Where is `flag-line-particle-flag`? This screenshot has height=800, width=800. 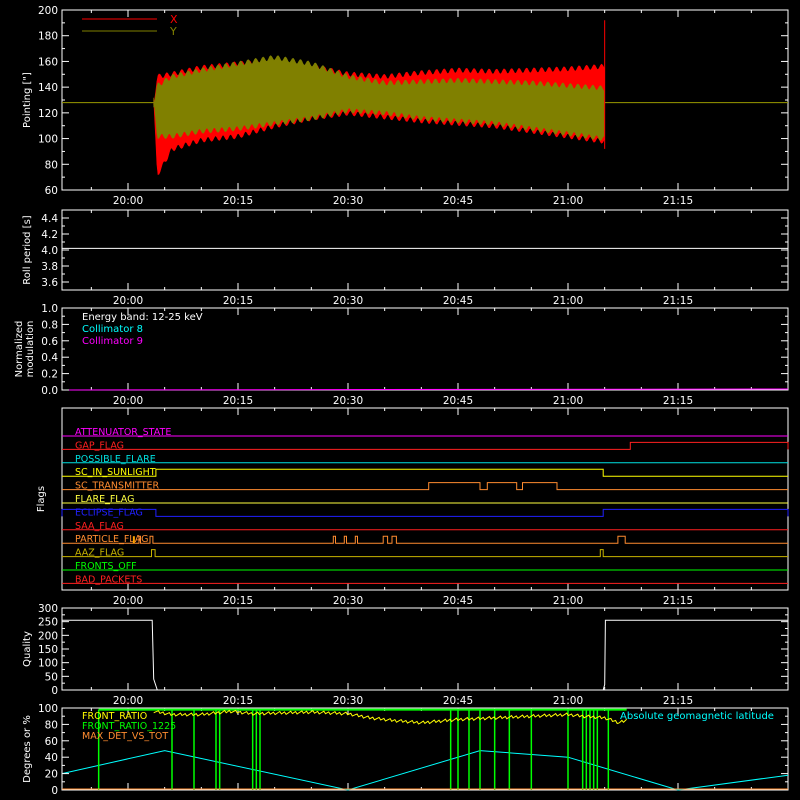 flag-line-particle-flag is located at coordinates (425, 539).